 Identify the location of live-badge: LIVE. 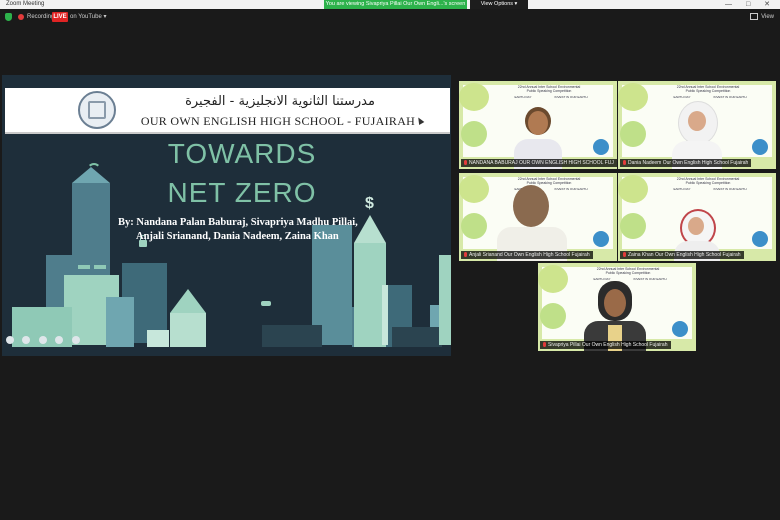
(60, 17).